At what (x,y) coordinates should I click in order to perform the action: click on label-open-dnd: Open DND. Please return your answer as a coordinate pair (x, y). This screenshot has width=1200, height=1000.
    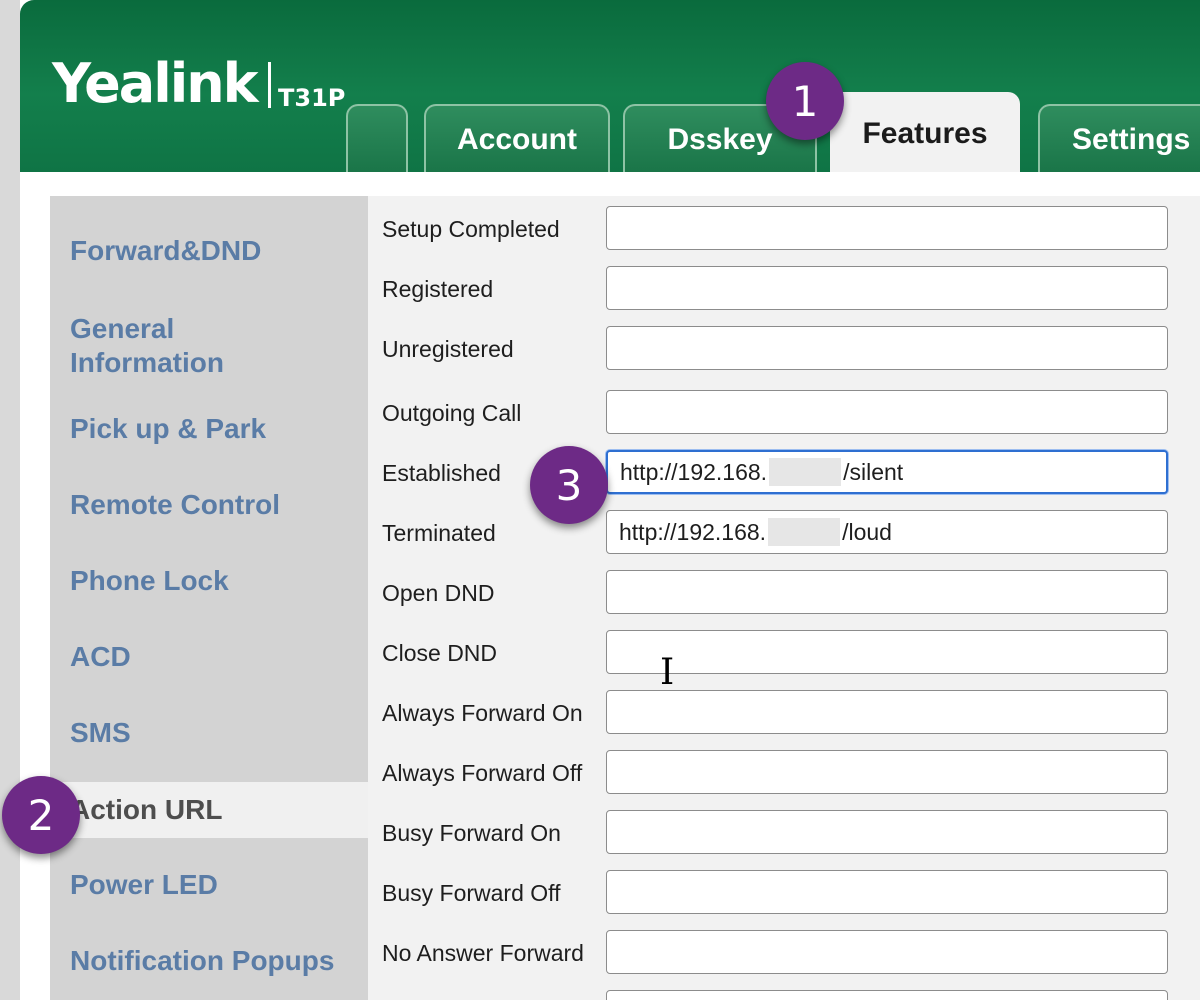
    Looking at the image, I should click on (438, 593).